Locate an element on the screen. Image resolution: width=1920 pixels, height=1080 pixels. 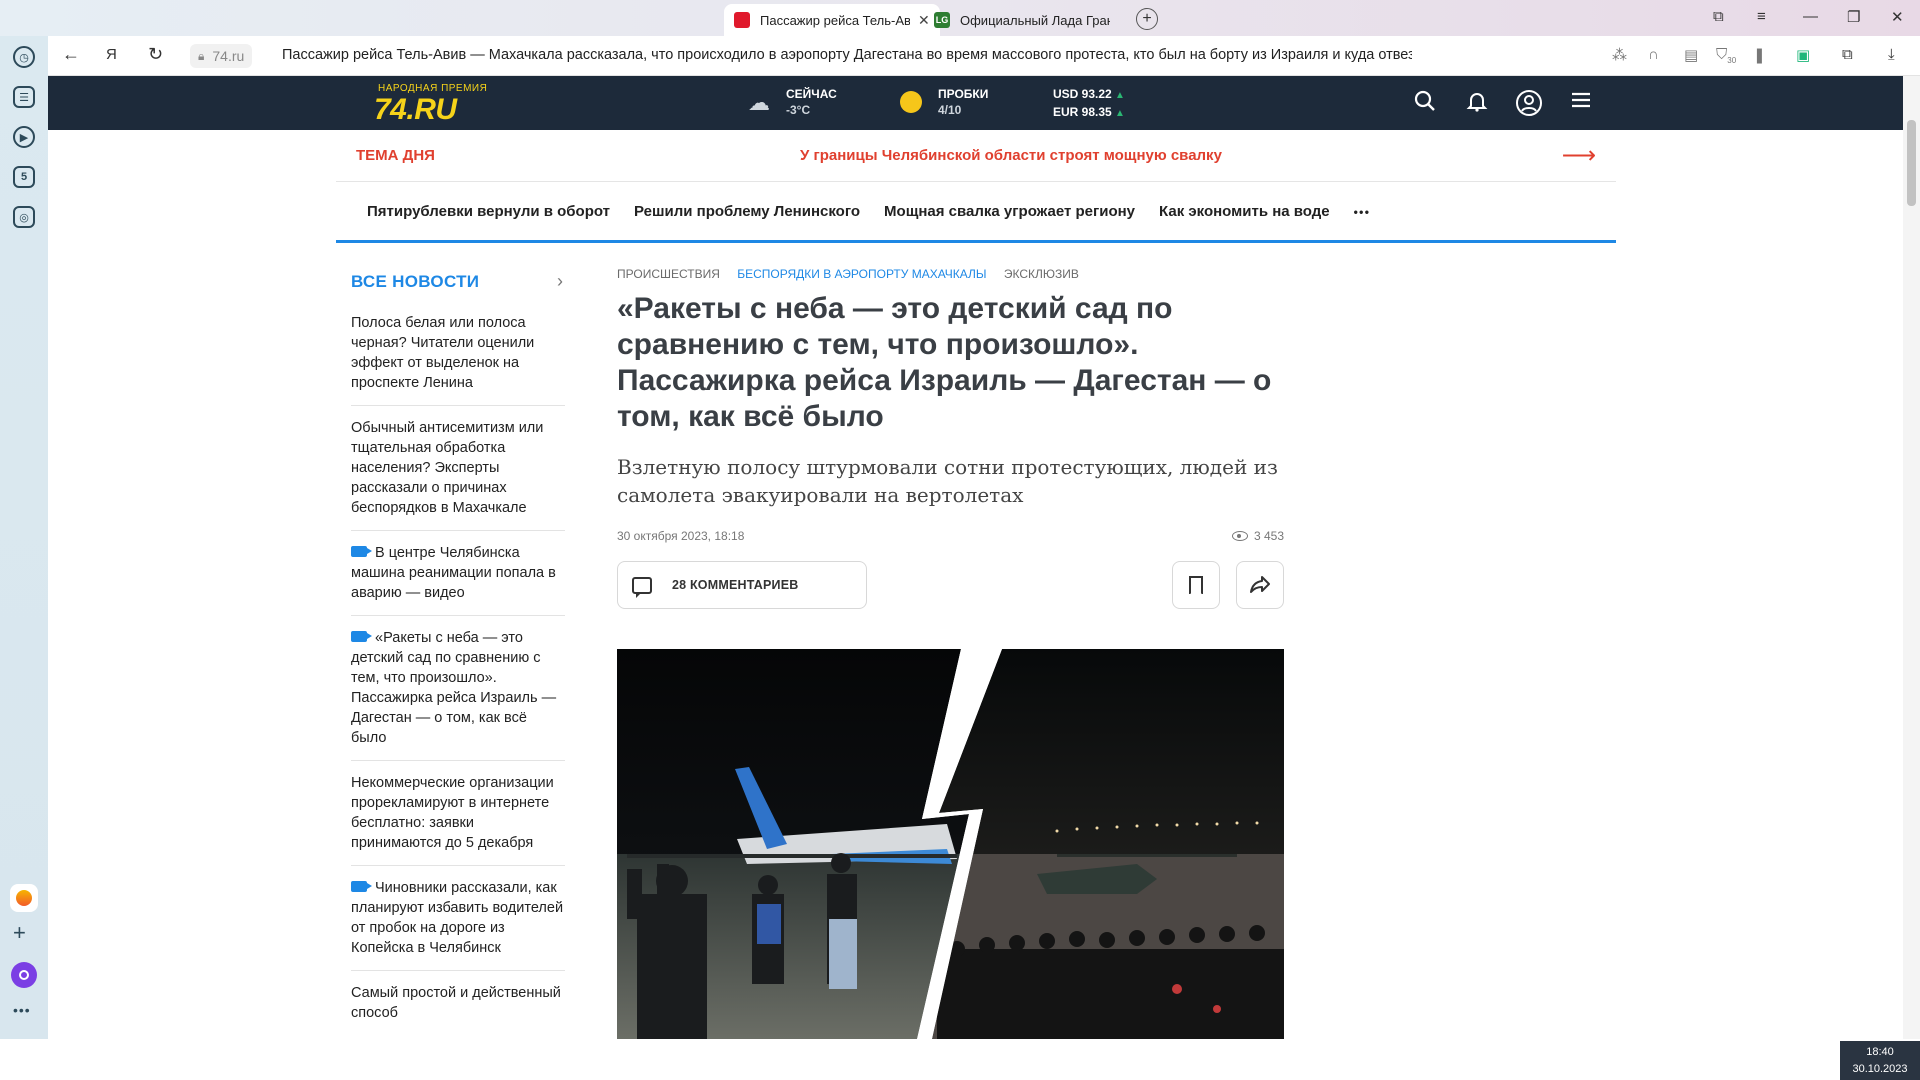
bookmark-icon is located at coordinates (1196, 585).